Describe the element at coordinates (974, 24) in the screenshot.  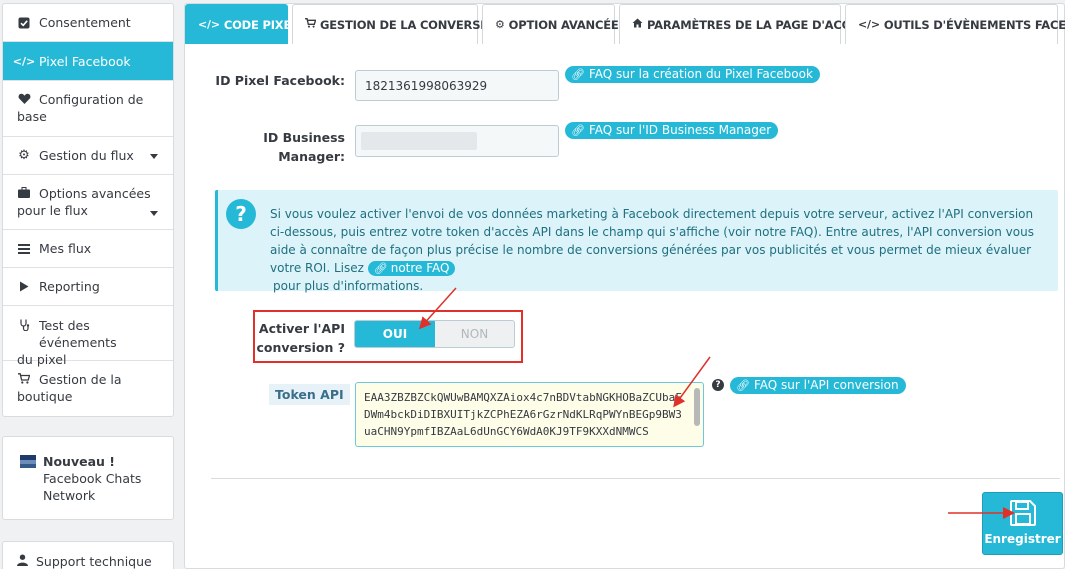
I see `tab-label: OUTILS D'ÉVÈNEMENTS FACEBOOK` at that location.